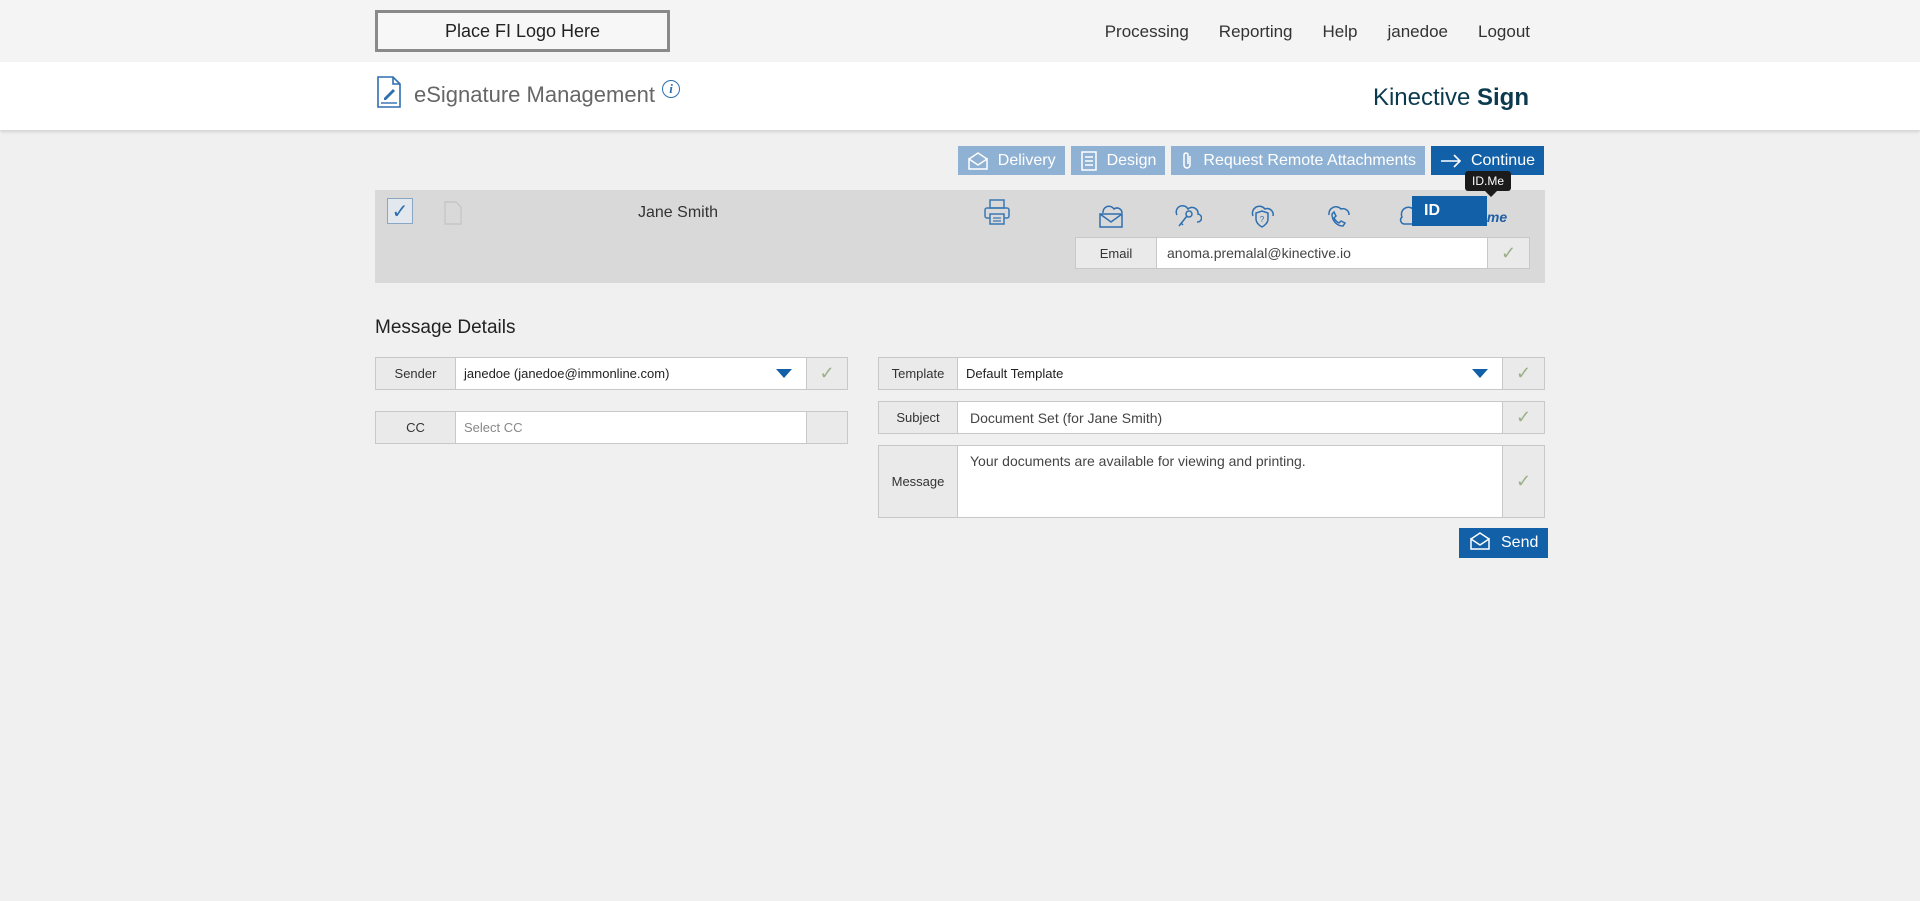 The height and width of the screenshot is (901, 1920). What do you see at coordinates (1230, 373) in the screenshot?
I see `template-select: Default Template` at bounding box center [1230, 373].